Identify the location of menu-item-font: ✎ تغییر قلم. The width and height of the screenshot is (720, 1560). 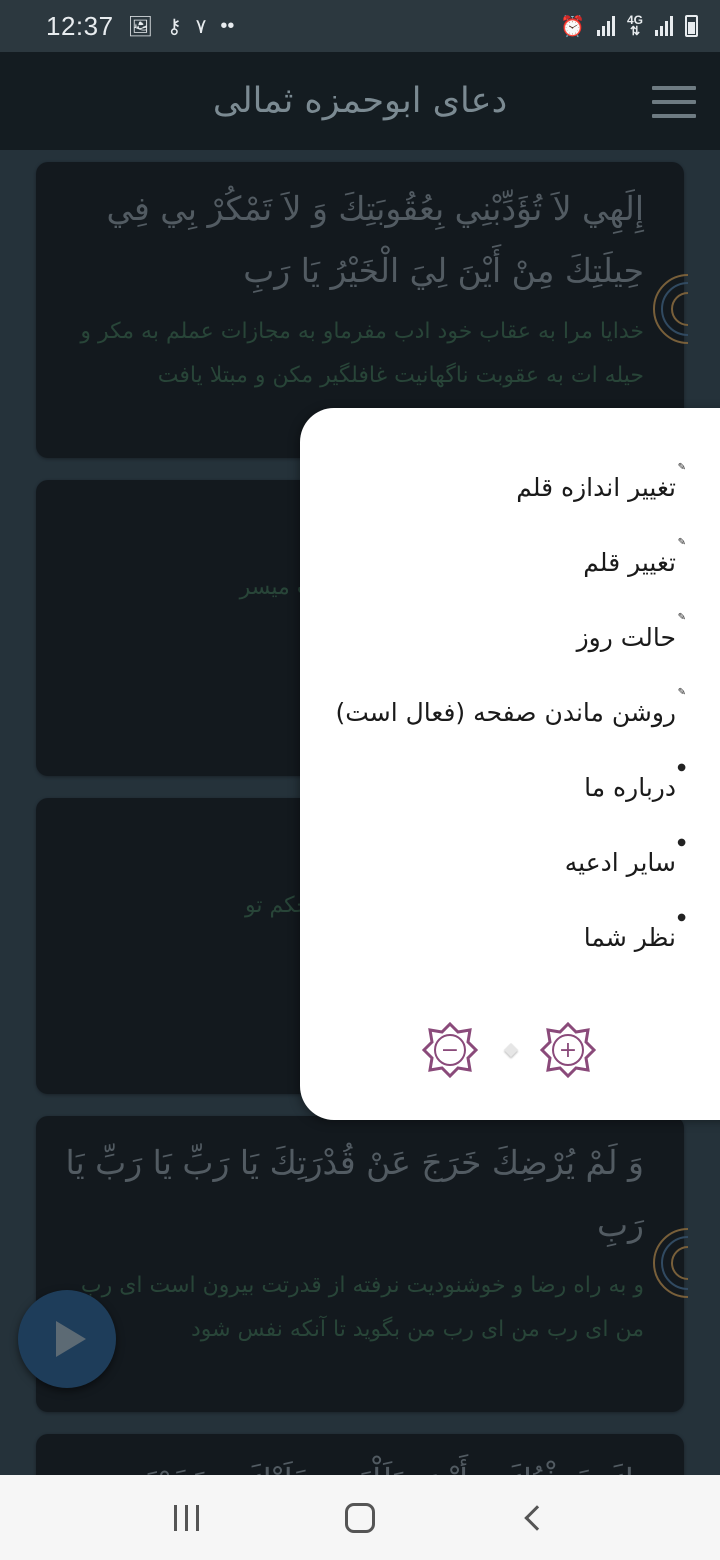
(634, 562).